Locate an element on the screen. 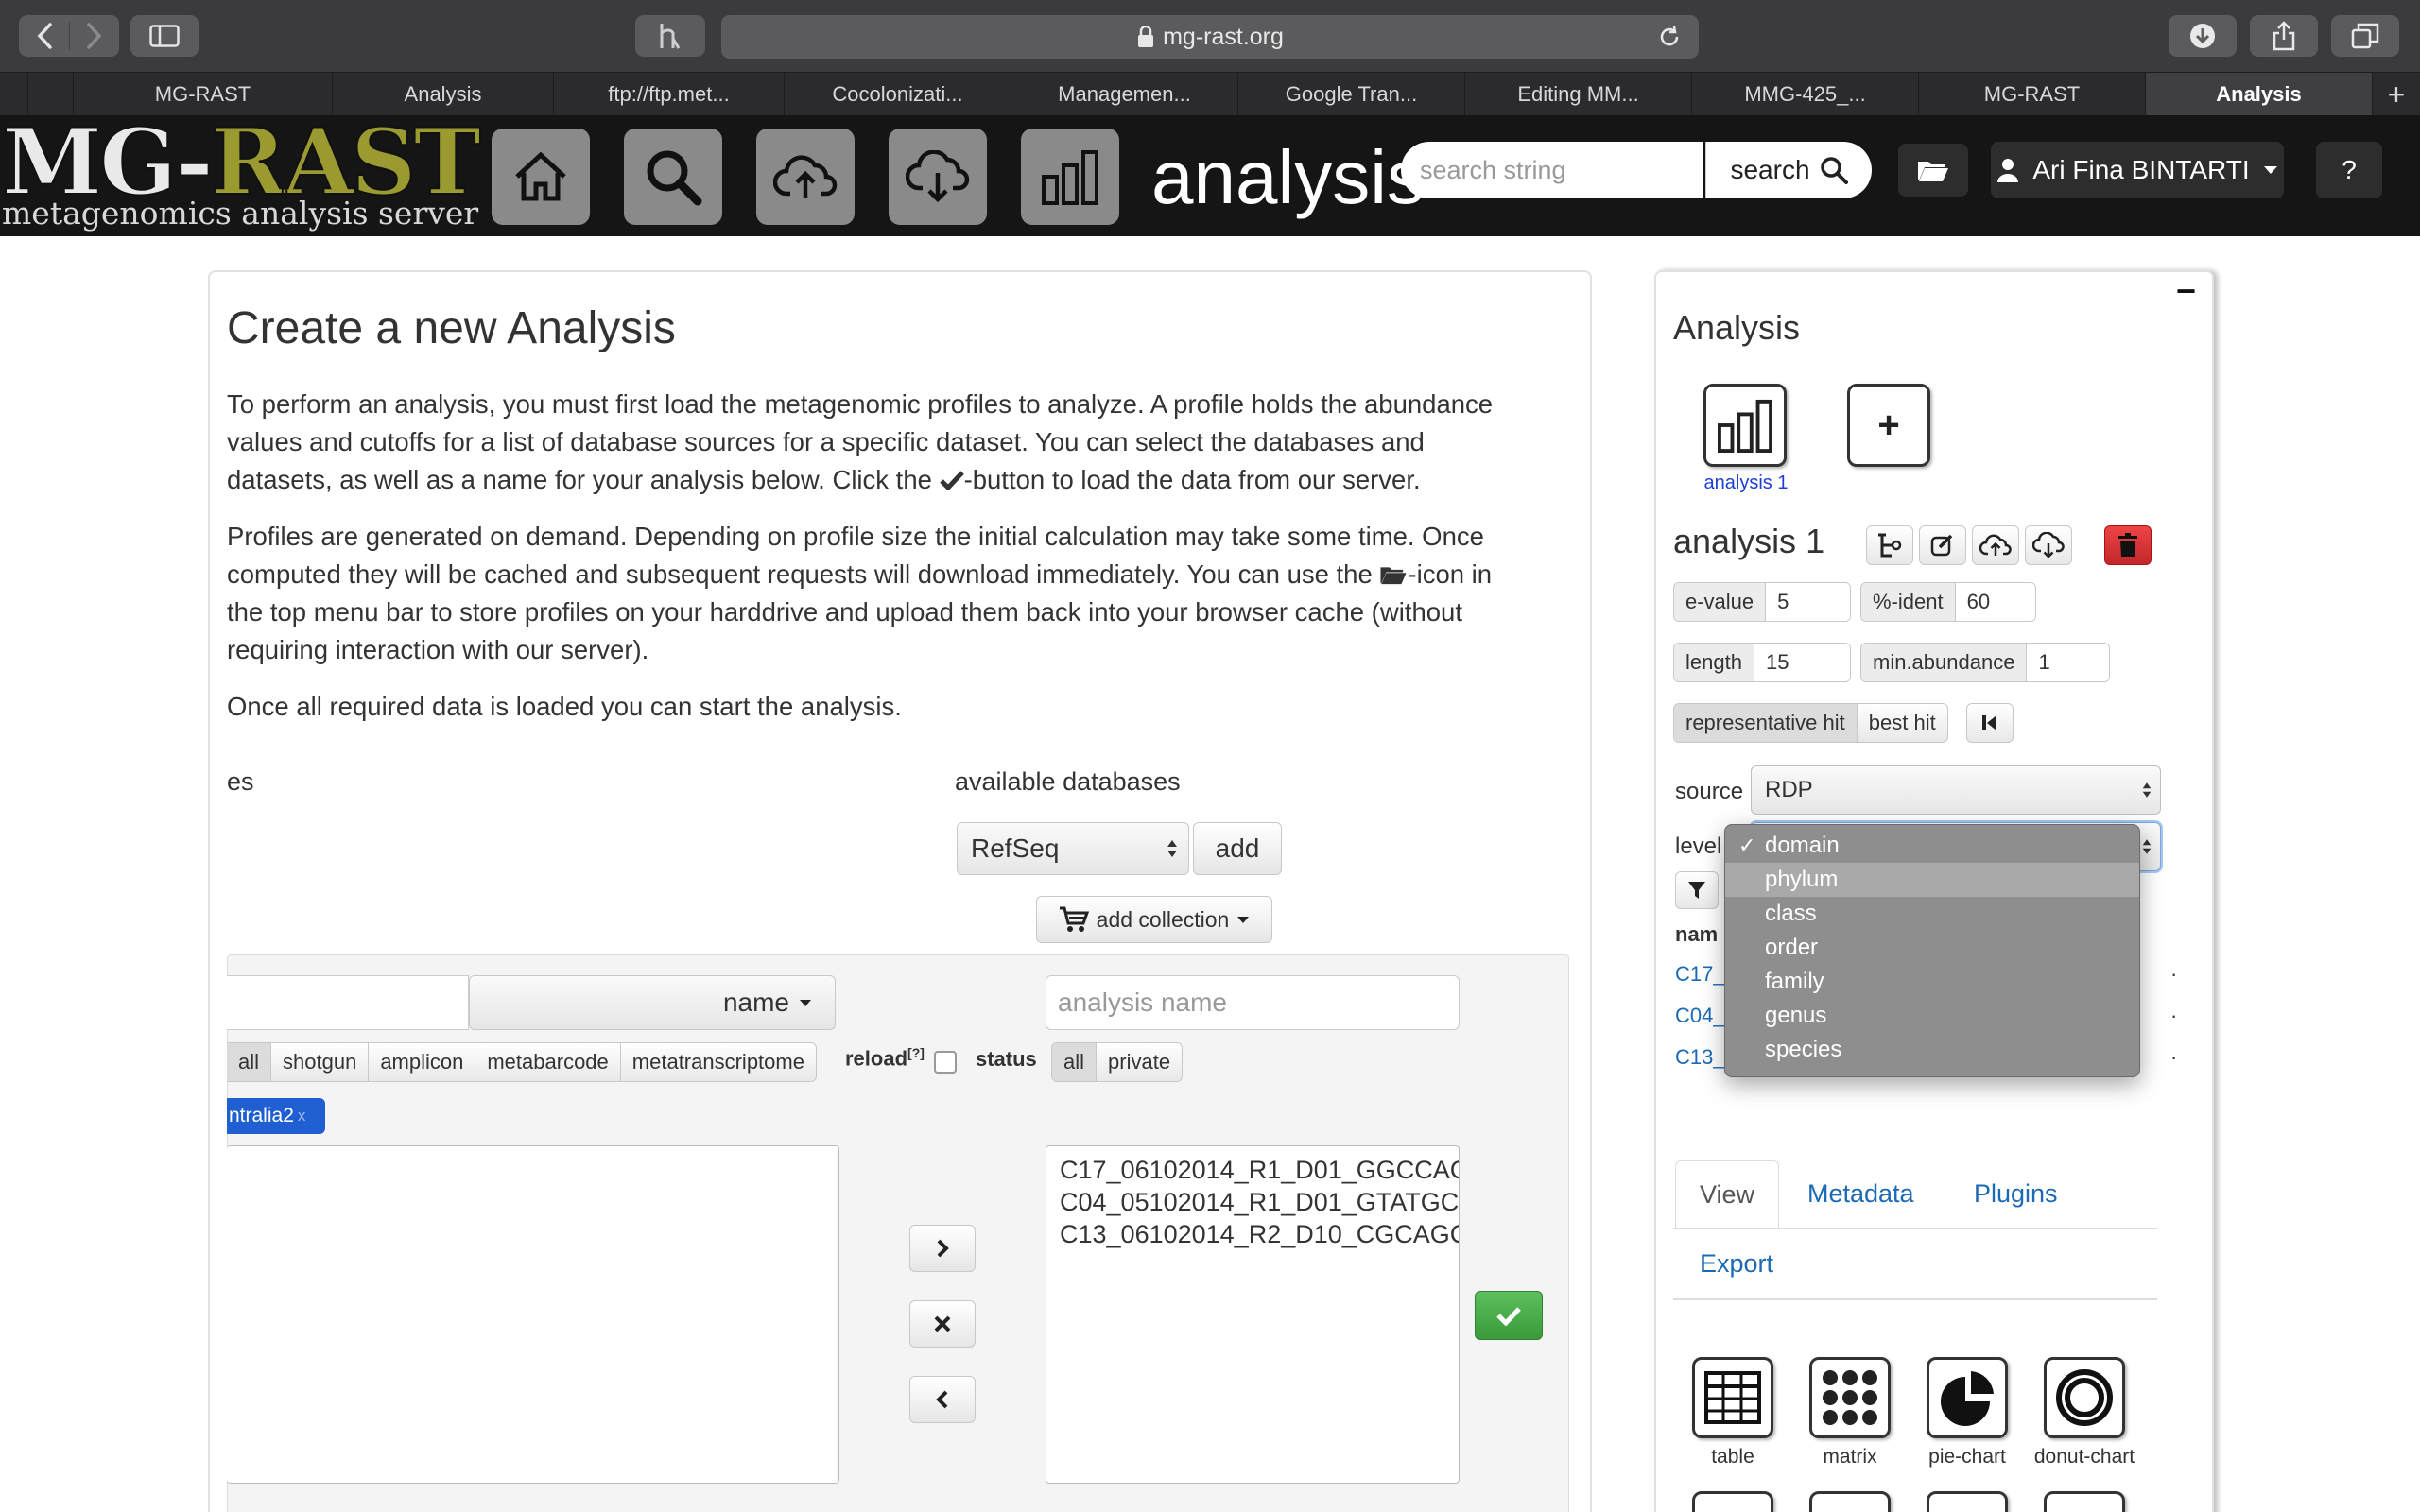 Image resolution: width=2420 pixels, height=1512 pixels. level-option-genus: genus is located at coordinates (1932, 1016).